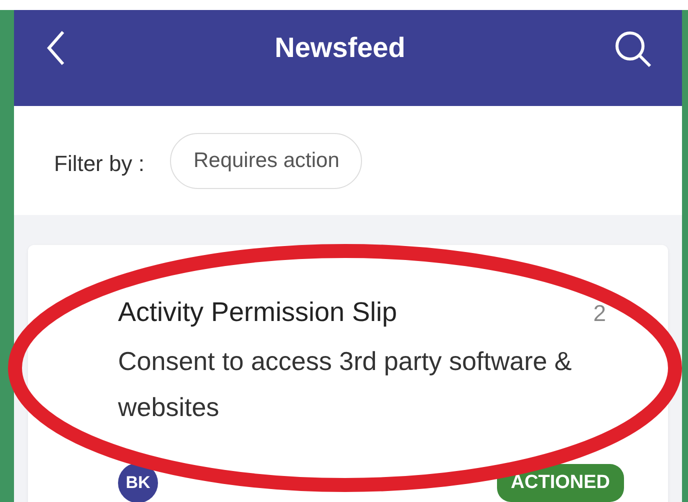 Image resolution: width=688 pixels, height=502 pixels. What do you see at coordinates (138, 482) in the screenshot?
I see `author-avatar: BK` at bounding box center [138, 482].